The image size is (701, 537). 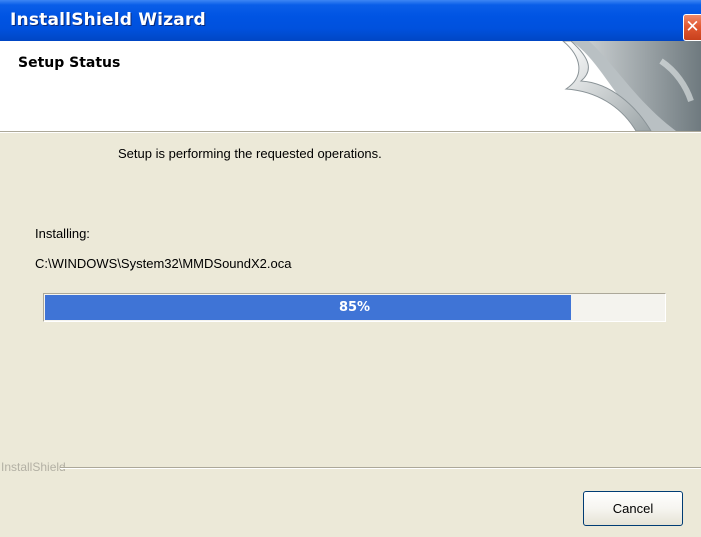 I want to click on page-curl-graphic, so click(x=631, y=86).